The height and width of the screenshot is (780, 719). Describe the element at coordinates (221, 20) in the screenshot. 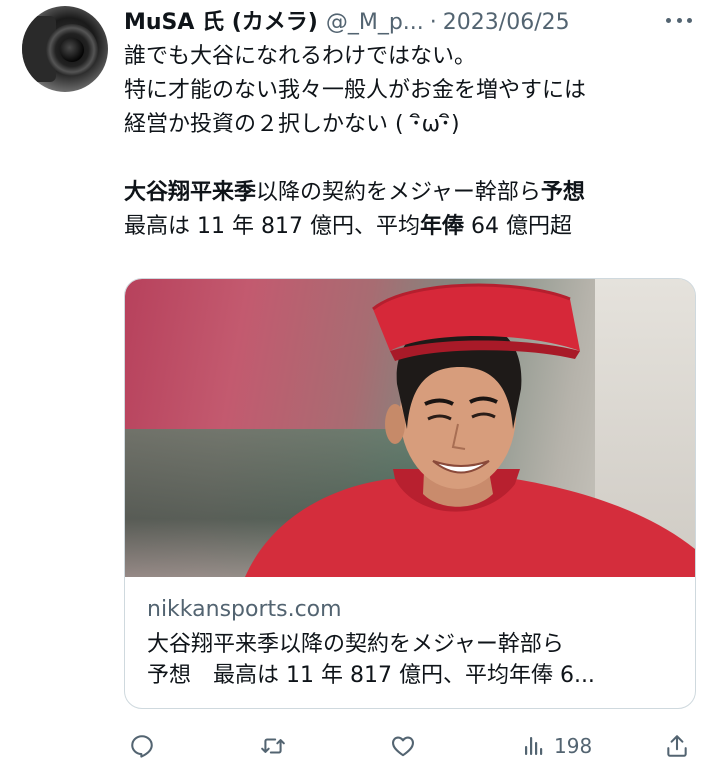

I see `author-name: MuSA 氏 (カメラ)` at that location.